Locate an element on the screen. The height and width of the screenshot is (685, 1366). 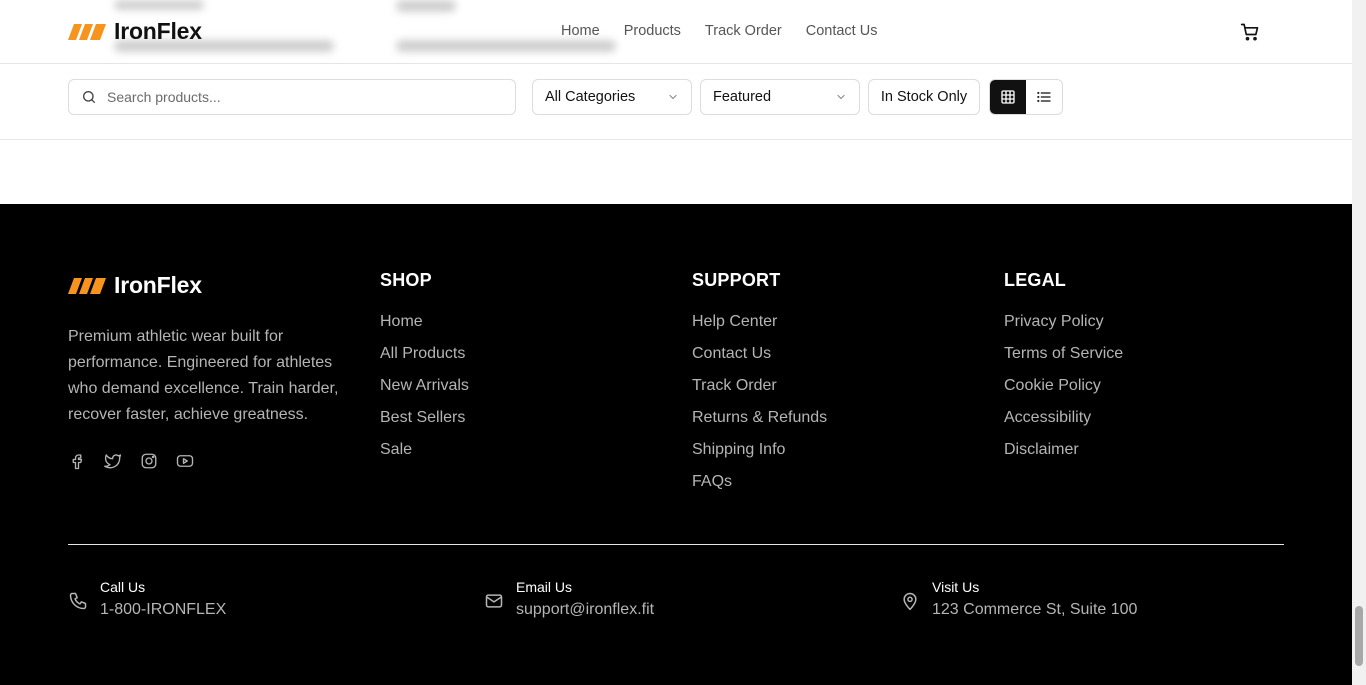
category-select: All Categories is located at coordinates (612, 97).